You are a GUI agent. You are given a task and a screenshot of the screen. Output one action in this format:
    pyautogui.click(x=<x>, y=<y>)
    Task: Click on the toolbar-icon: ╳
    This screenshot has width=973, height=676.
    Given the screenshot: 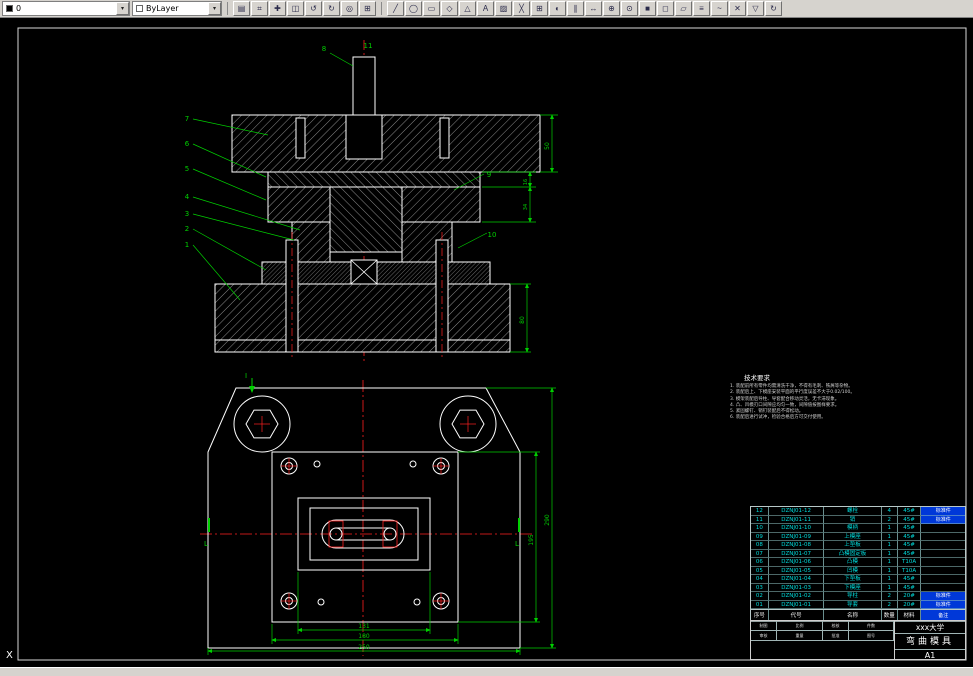 What is the action you would take?
    pyautogui.click(x=521, y=8)
    